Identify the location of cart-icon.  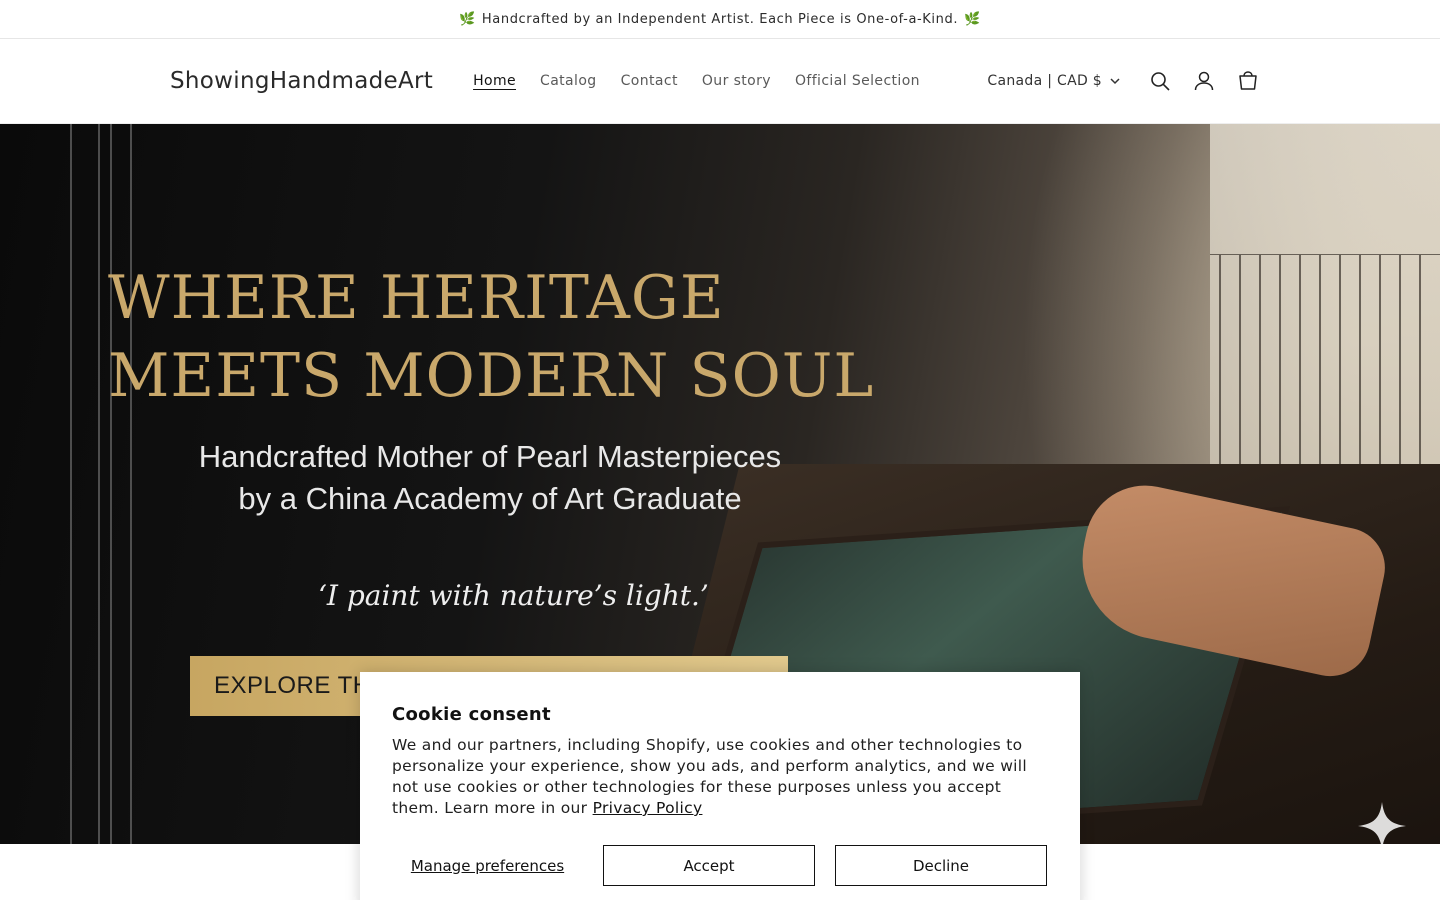
(1248, 80).